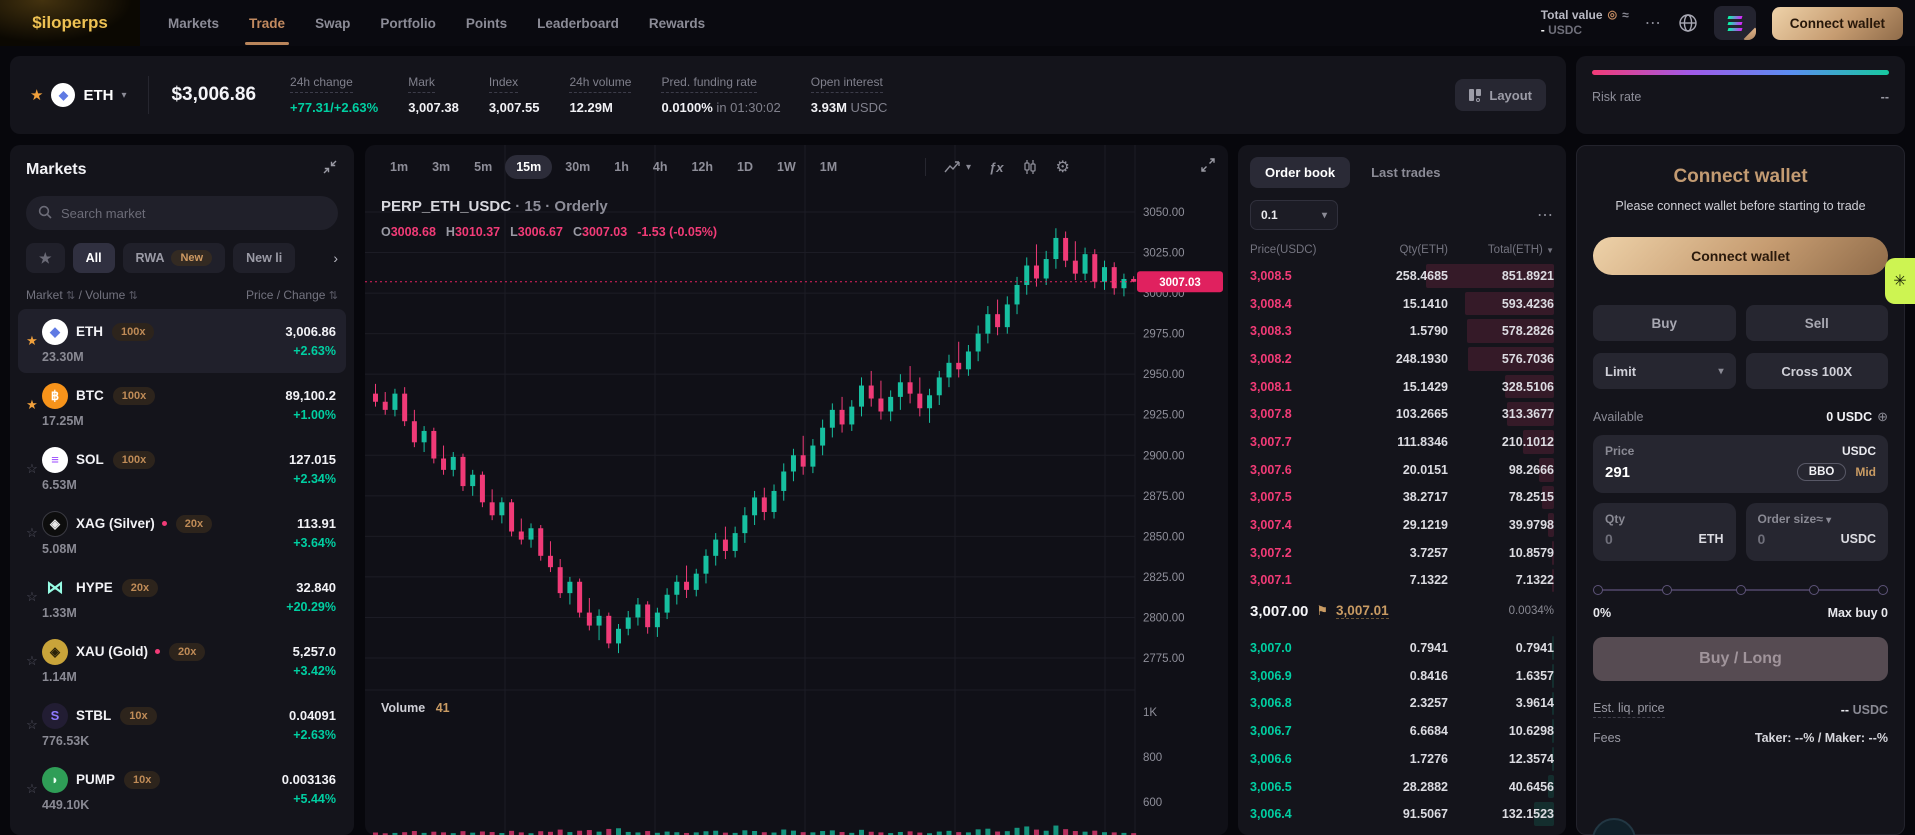 The width and height of the screenshot is (1915, 835). What do you see at coordinates (1402, 553) in the screenshot?
I see `ask-row: 3,007.2 3.7257 10.8579` at bounding box center [1402, 553].